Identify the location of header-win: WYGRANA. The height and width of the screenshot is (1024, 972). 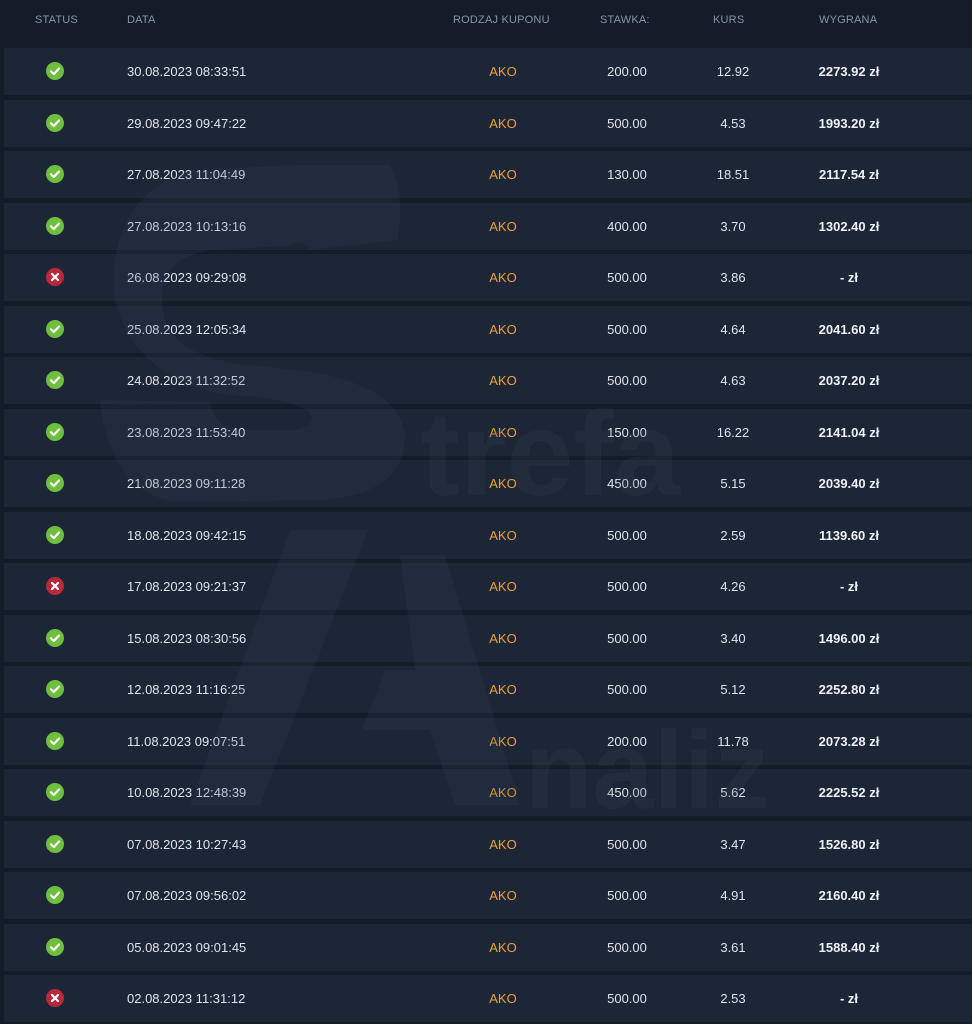
(848, 20).